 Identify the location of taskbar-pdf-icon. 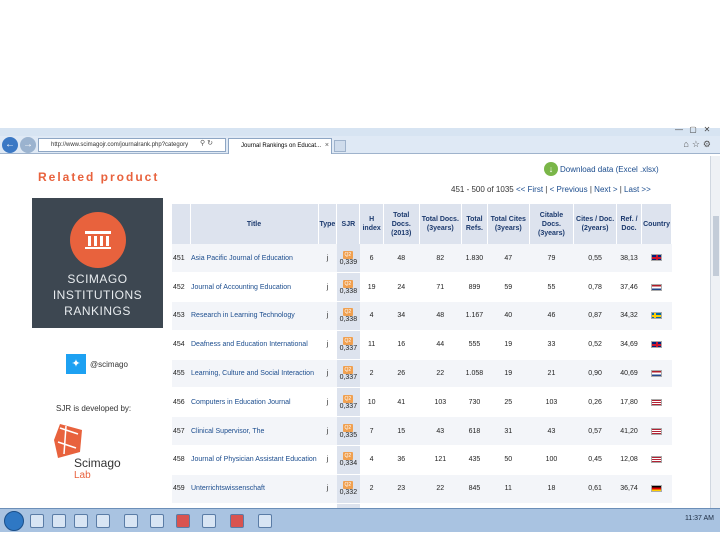
(237, 521).